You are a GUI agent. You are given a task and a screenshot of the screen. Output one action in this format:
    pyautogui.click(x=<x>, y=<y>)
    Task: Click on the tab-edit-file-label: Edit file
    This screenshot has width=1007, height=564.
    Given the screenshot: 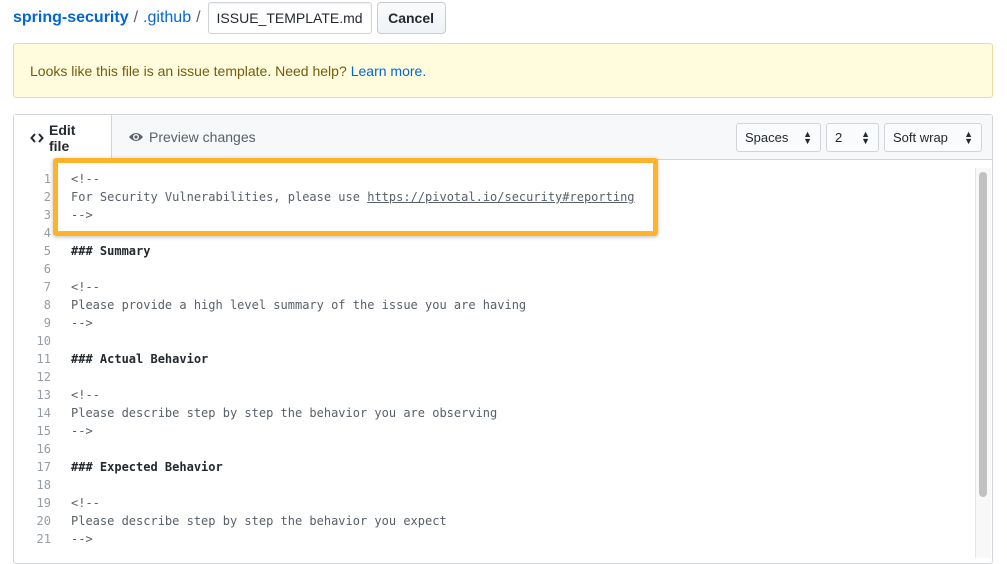 What is the action you would take?
    pyautogui.click(x=62, y=137)
    